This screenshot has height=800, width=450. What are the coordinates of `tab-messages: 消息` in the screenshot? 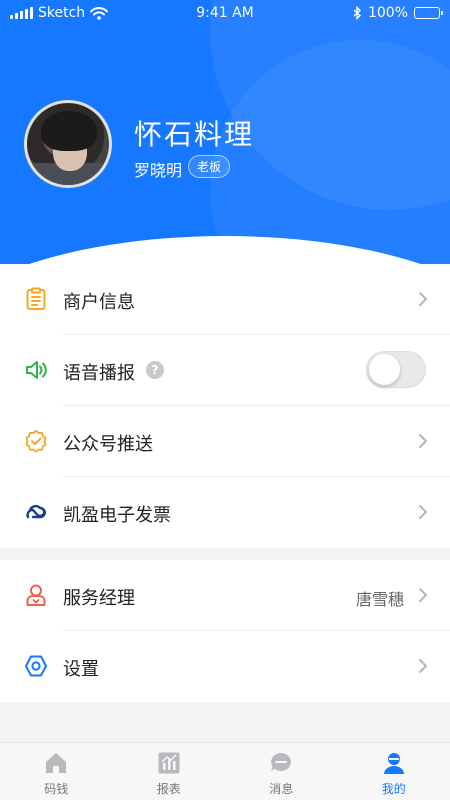 It's located at (281, 771).